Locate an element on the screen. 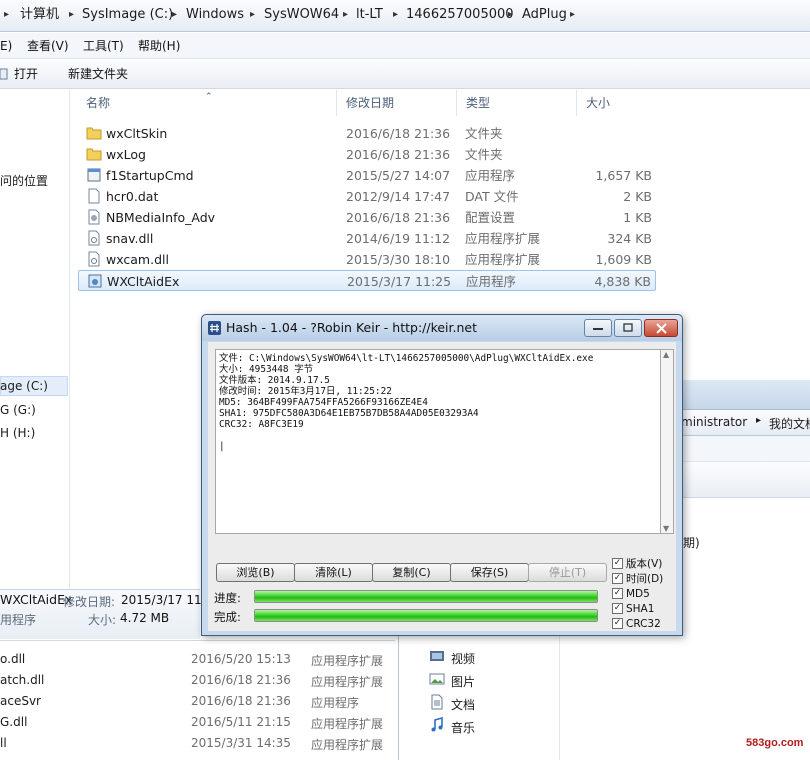 This screenshot has width=810, height=760. file-row: o.dll 2016/5/20 15:13 应用程序扩展 is located at coordinates (197, 659).